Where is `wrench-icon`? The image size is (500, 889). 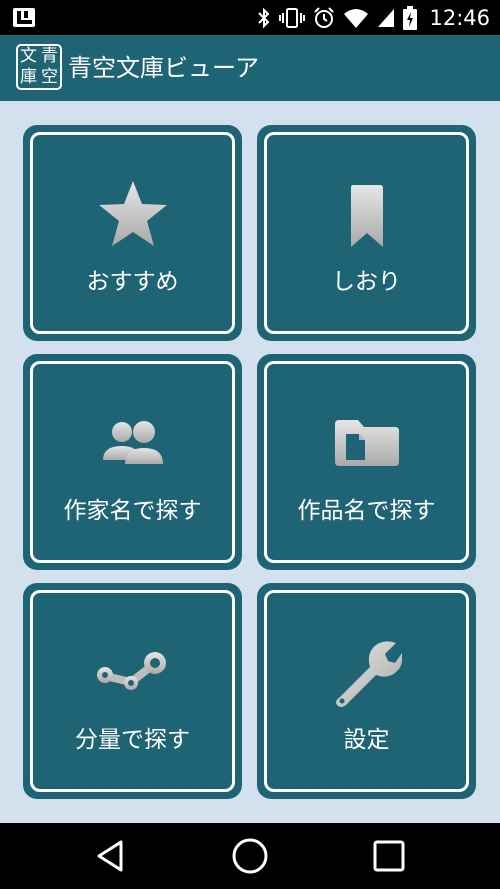
wrench-icon is located at coordinates (368, 674).